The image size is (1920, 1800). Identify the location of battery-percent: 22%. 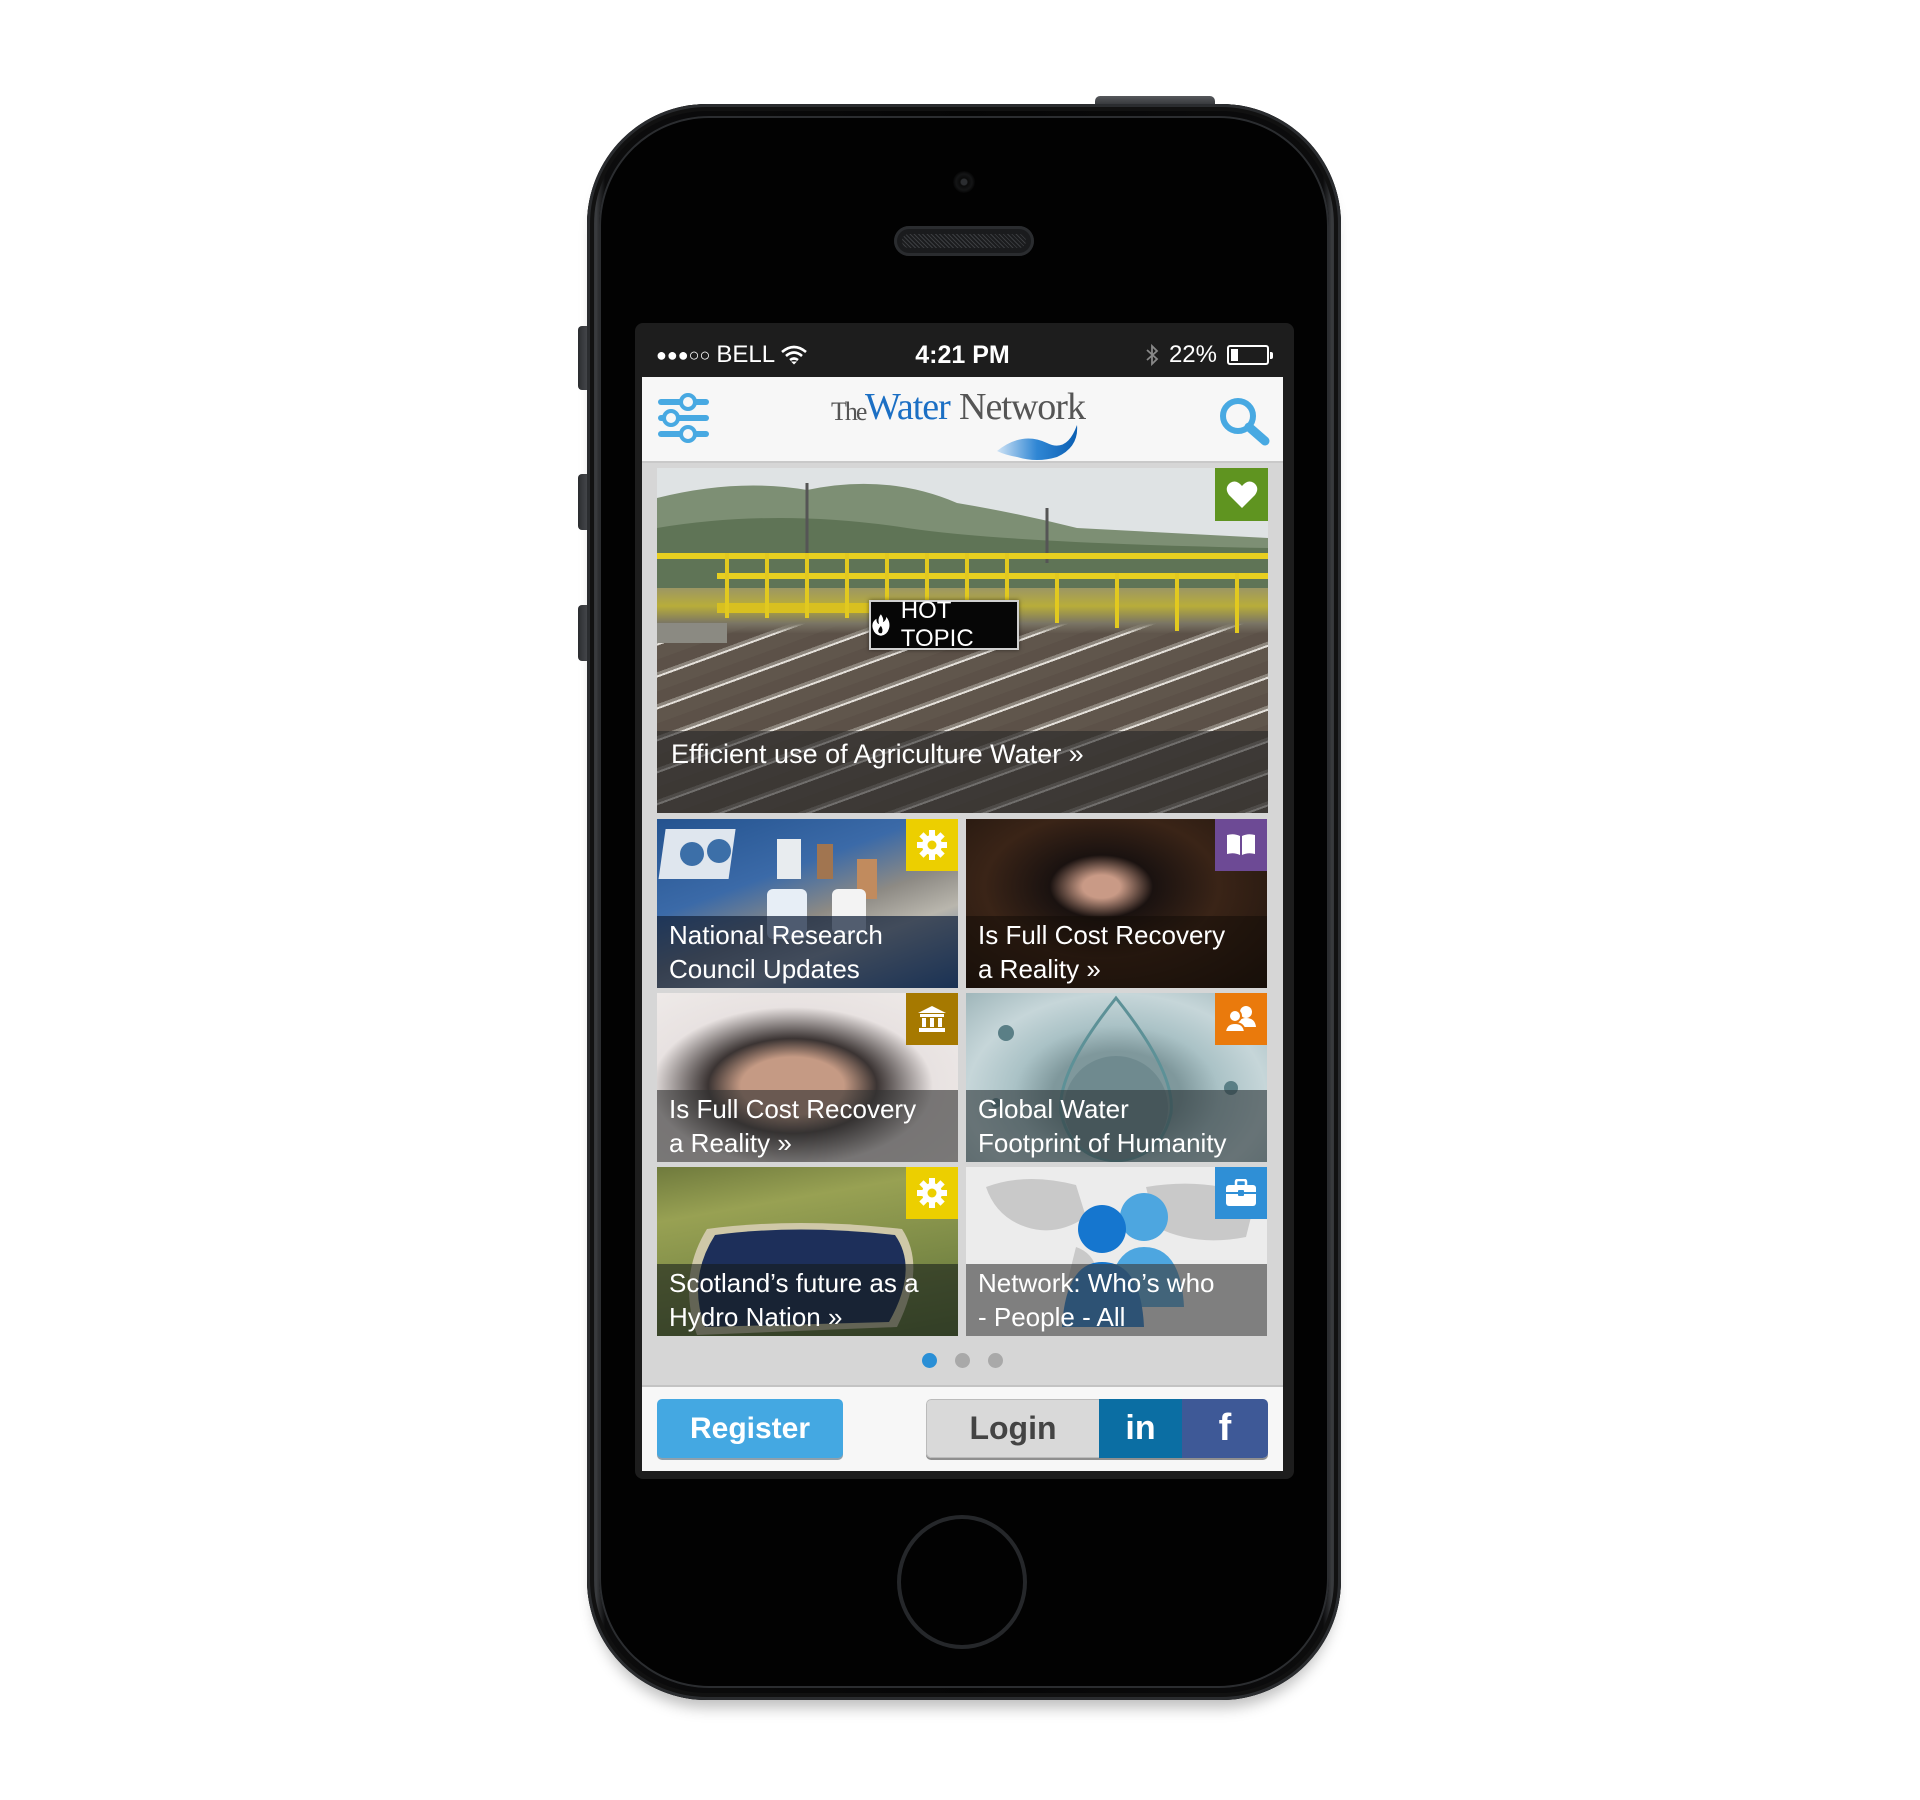
(1192, 354).